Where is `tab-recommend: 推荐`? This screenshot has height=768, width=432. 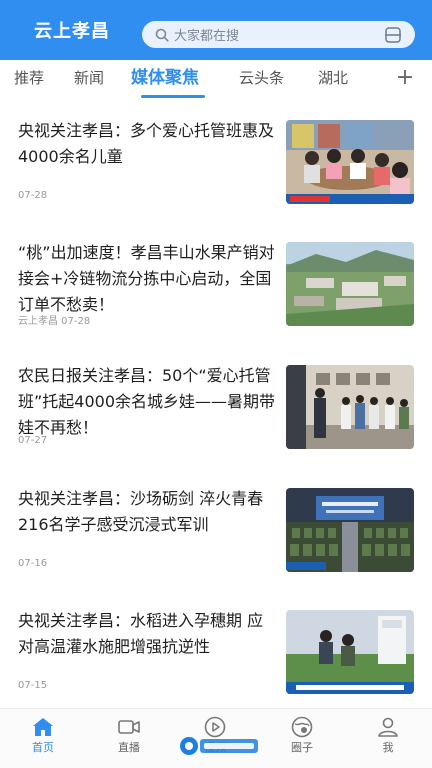 tab-recommend: 推荐 is located at coordinates (29, 80).